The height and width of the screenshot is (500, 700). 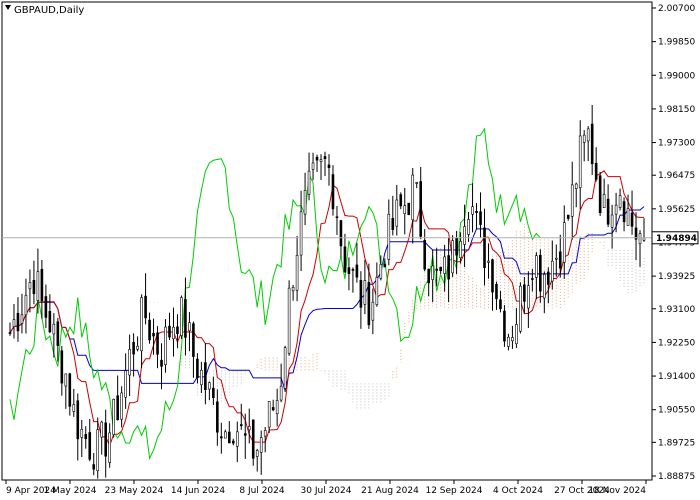 I want to click on x-tick-label: 4 Oct 2024, so click(x=518, y=491).